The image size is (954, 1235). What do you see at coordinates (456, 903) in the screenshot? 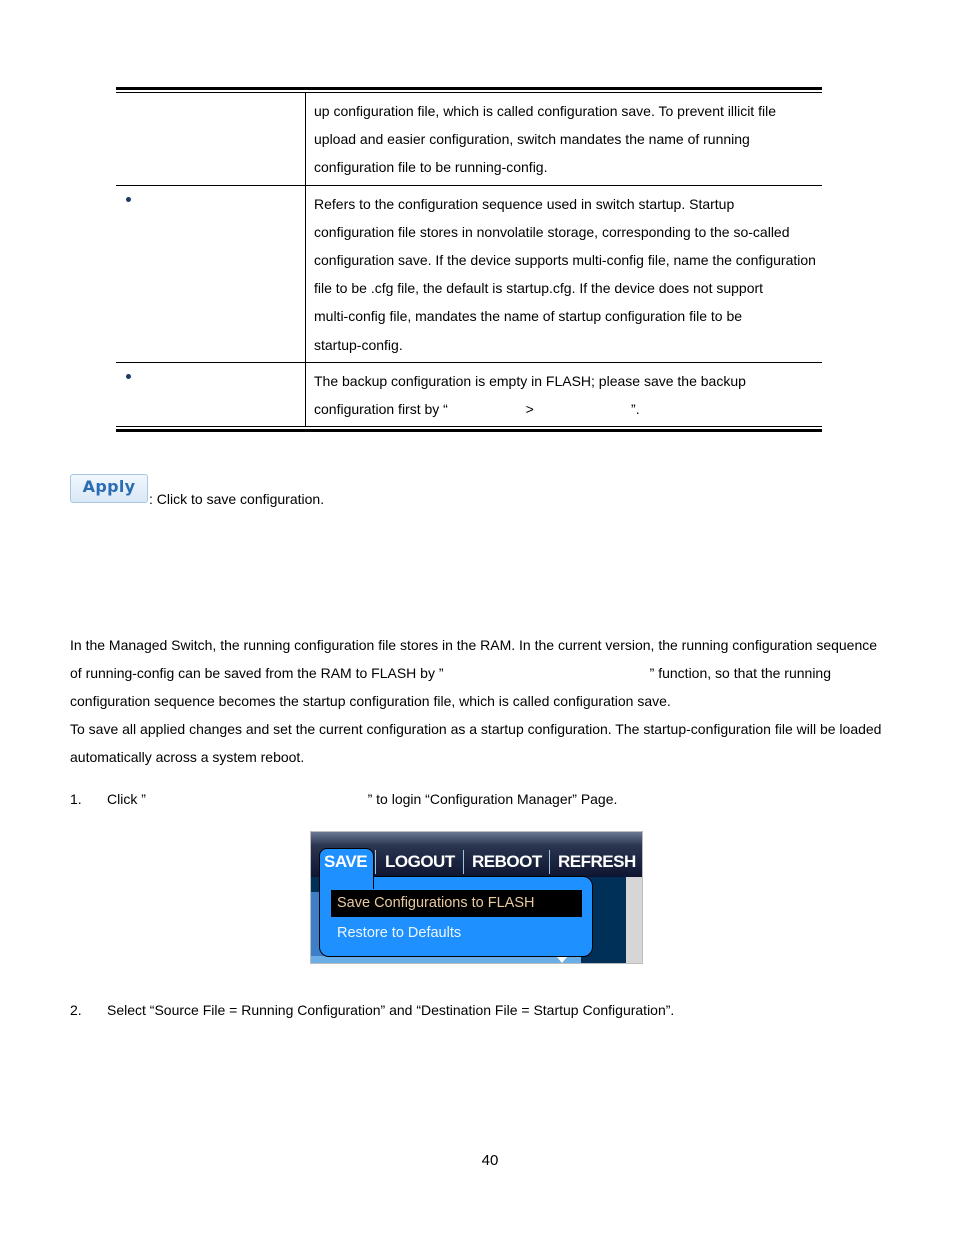
I see `menu-item-save-to-flash: Save Configurations to FLASH` at bounding box center [456, 903].